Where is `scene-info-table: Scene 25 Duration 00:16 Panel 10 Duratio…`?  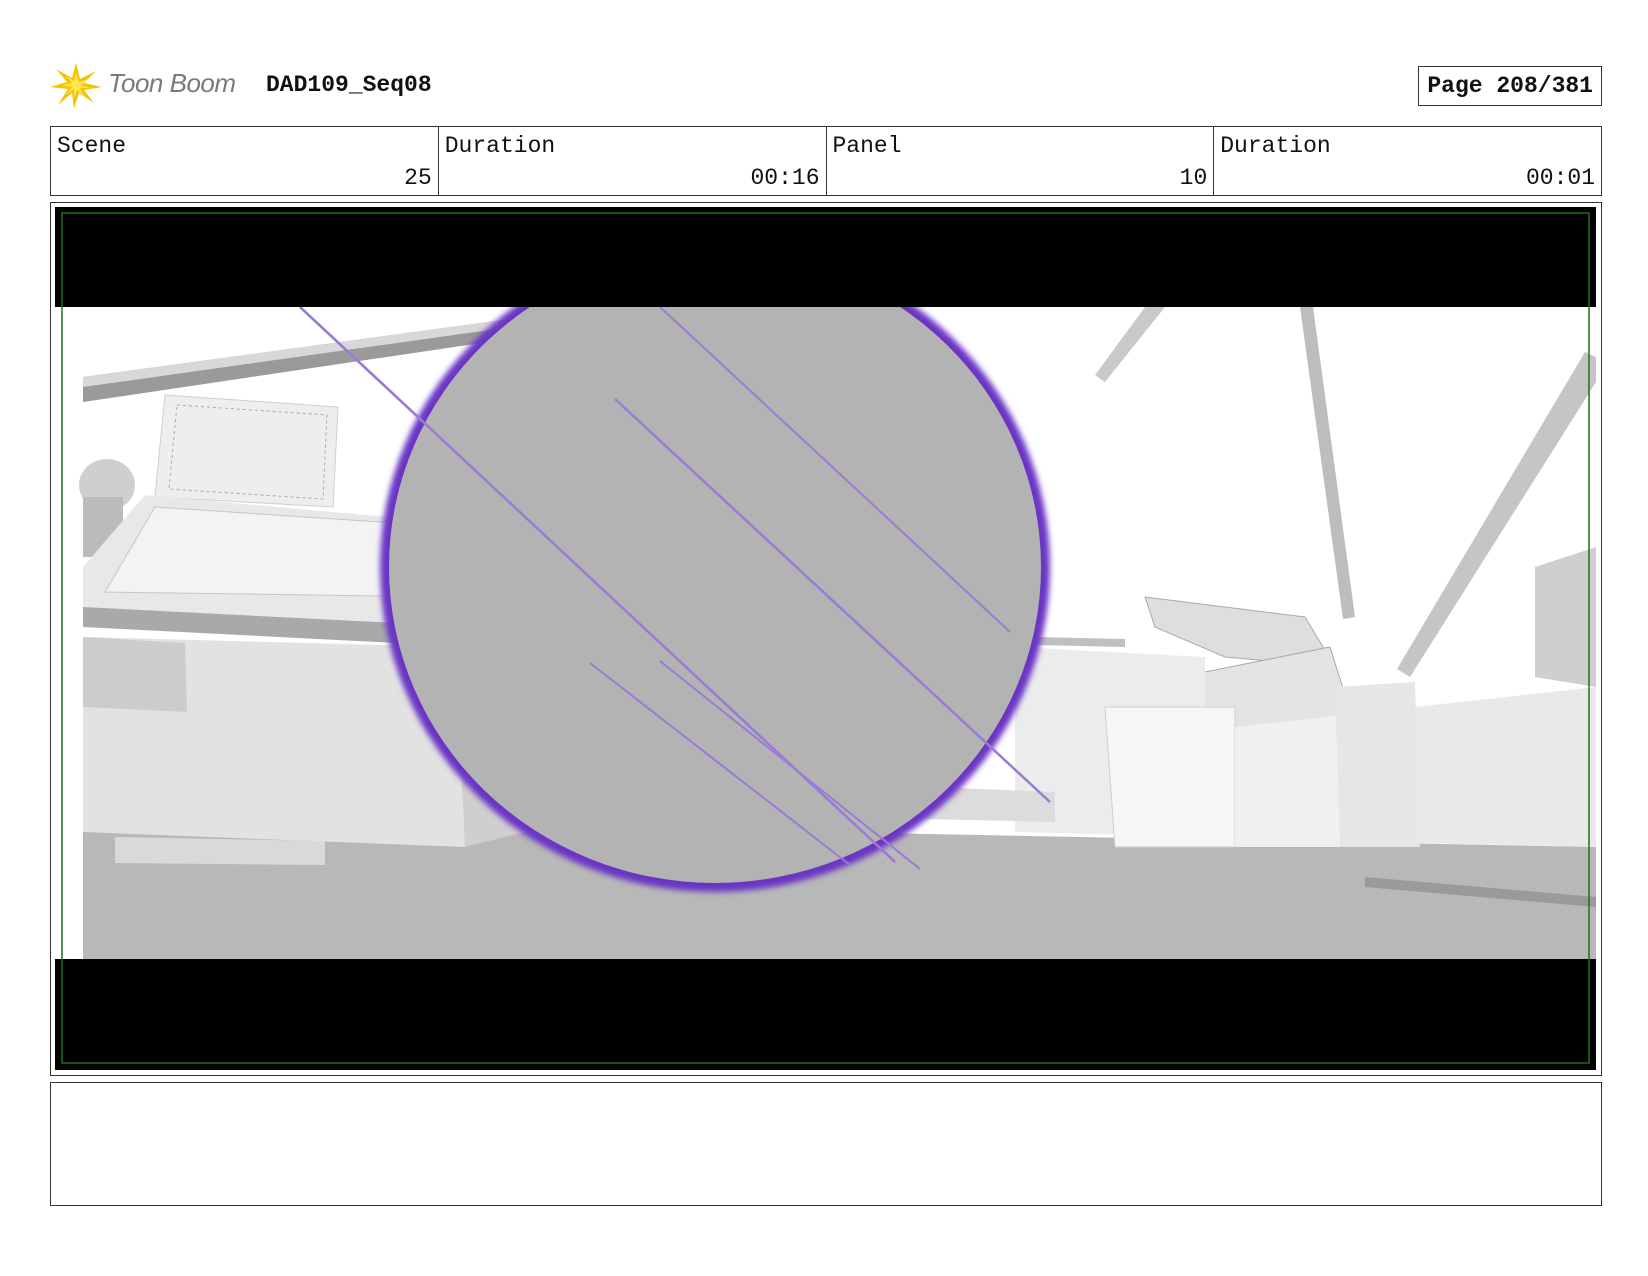 scene-info-table: Scene 25 Duration 00:16 Panel 10 Duratio… is located at coordinates (826, 161).